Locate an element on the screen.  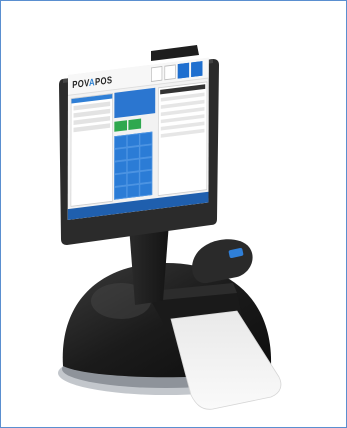
totals-panel is located at coordinates (135, 103).